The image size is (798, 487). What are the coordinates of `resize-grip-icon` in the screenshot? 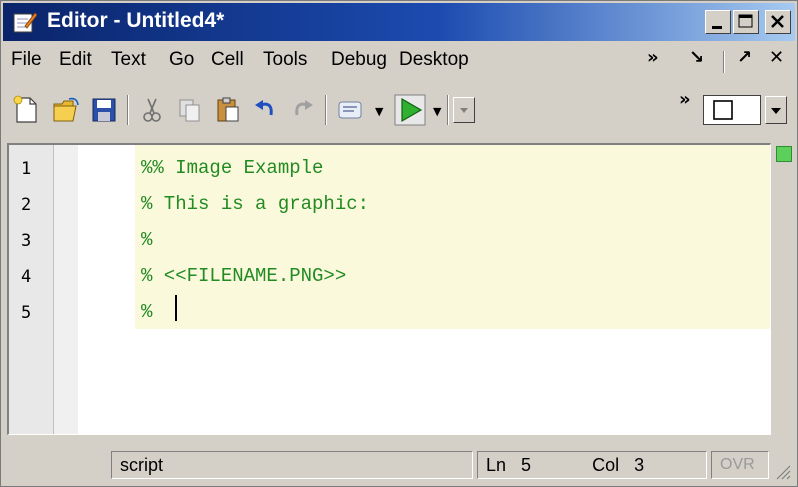 It's located at (782, 471).